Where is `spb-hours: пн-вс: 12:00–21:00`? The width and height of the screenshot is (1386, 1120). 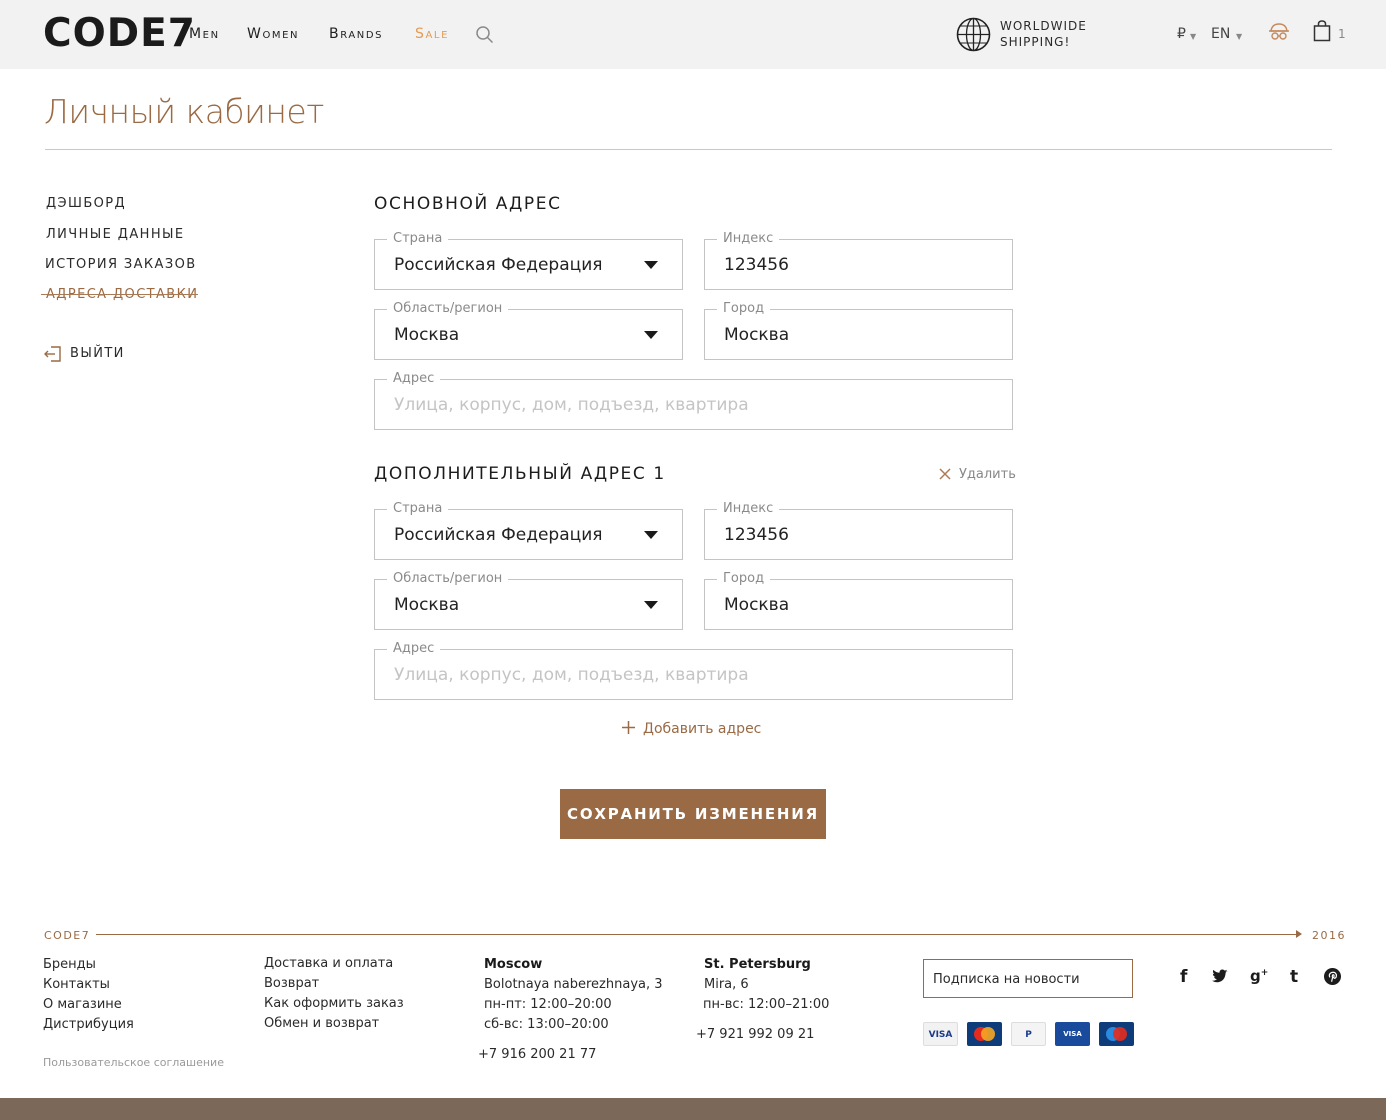
spb-hours: пн-вс: 12:00–21:00 is located at coordinates (766, 1004).